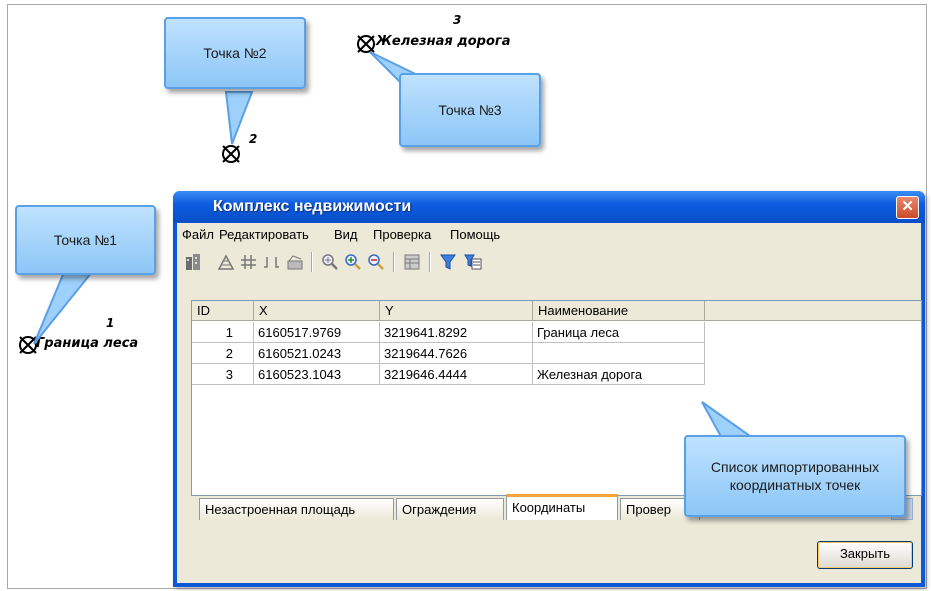 Image resolution: width=931 pixels, height=591 pixels. What do you see at coordinates (619, 374) in the screenshot?
I see `cell-name: Железная дорога` at bounding box center [619, 374].